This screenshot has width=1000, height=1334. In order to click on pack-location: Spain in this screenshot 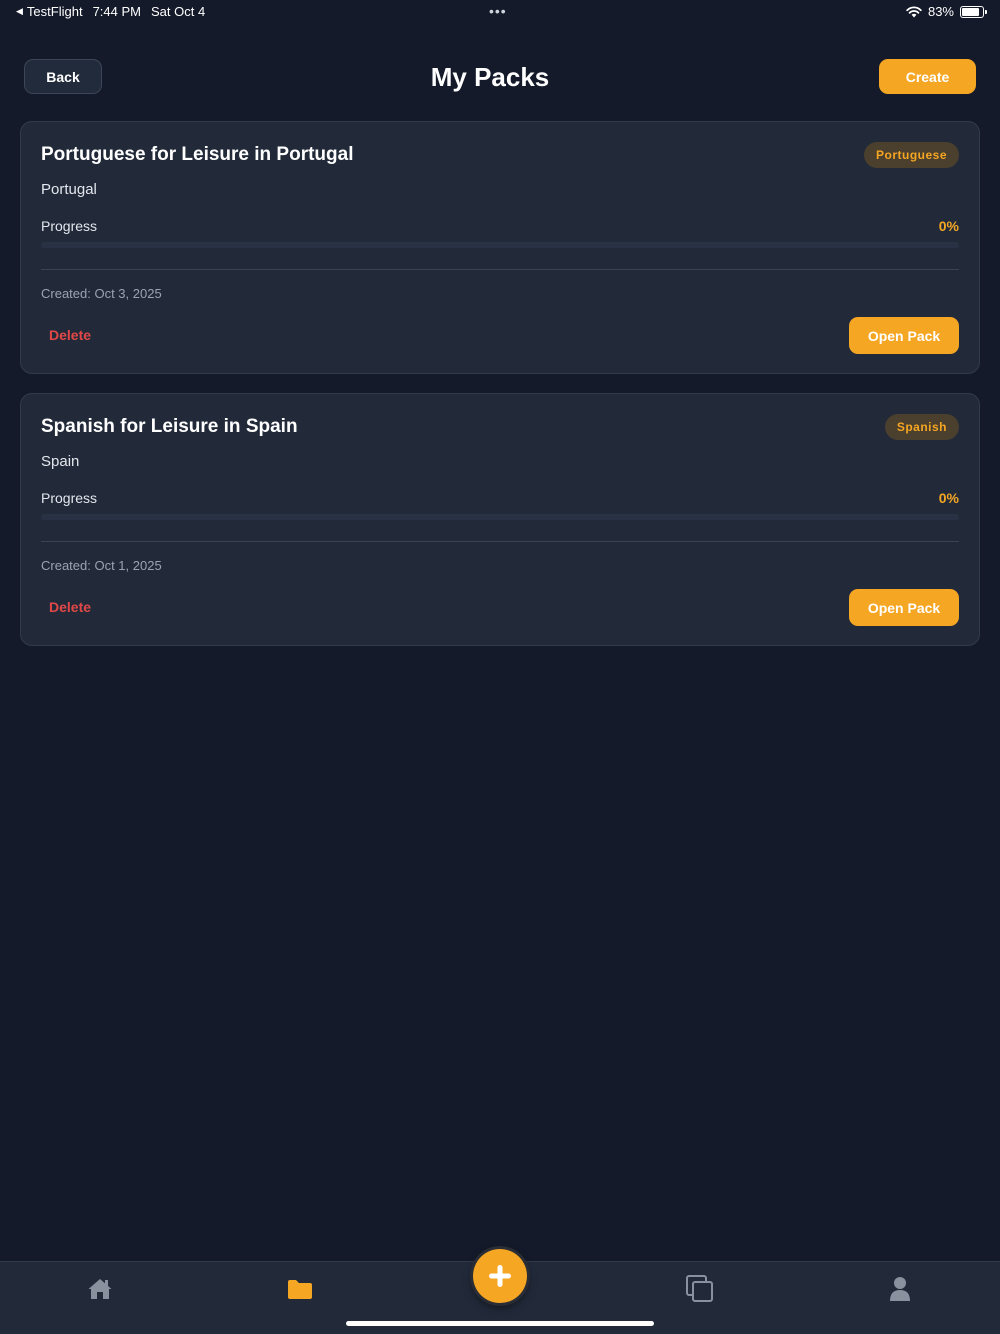, I will do `click(60, 461)`.